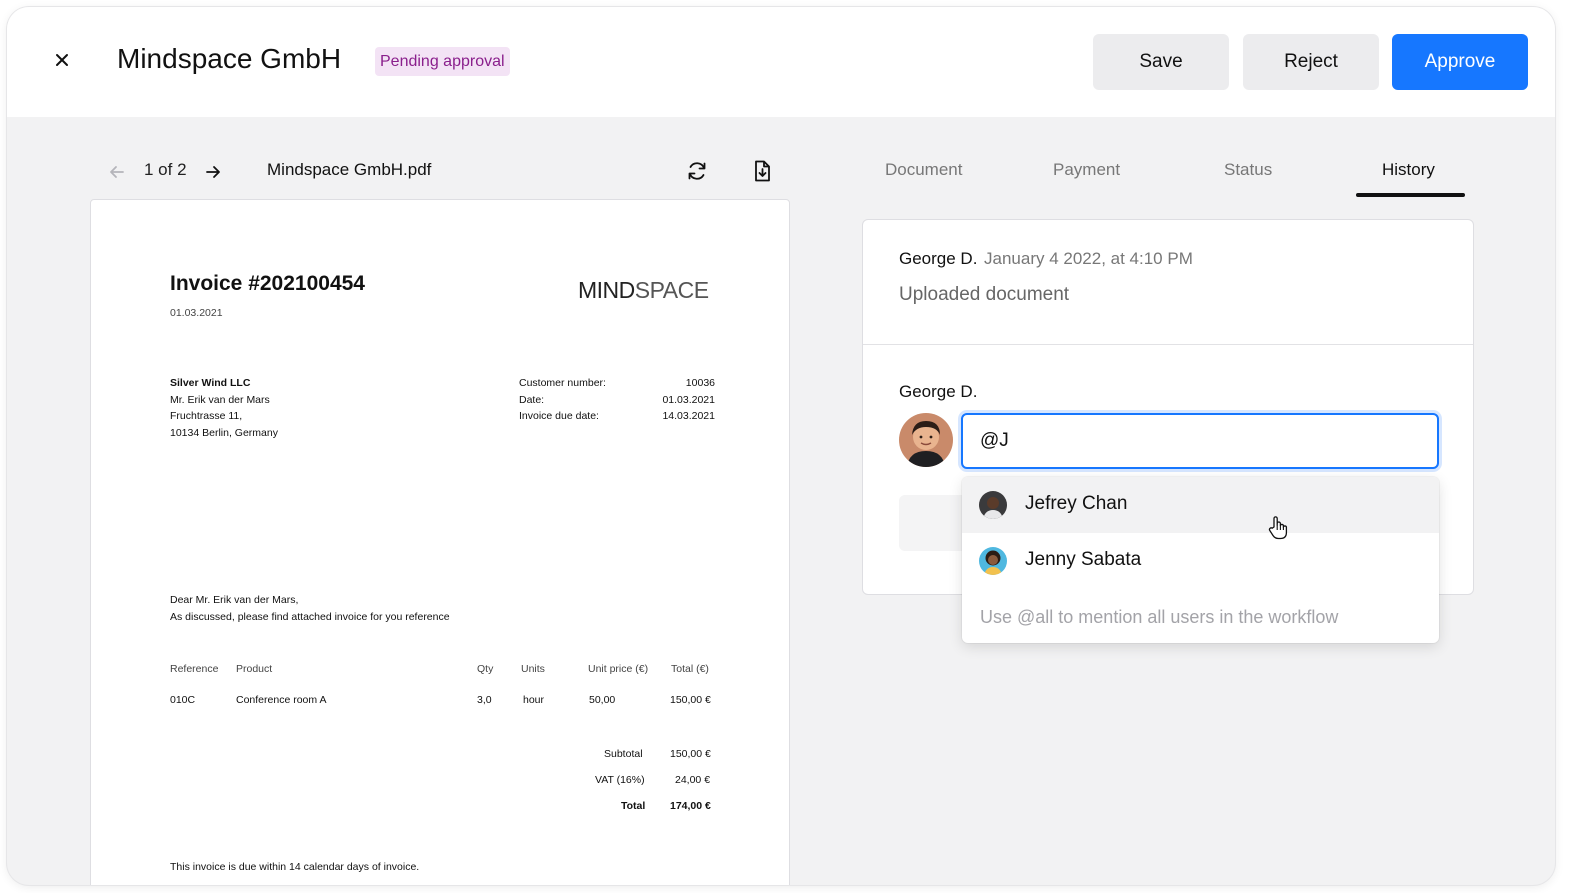 The height and width of the screenshot is (893, 1574). What do you see at coordinates (1161, 62) in the screenshot?
I see `save-button: Save` at bounding box center [1161, 62].